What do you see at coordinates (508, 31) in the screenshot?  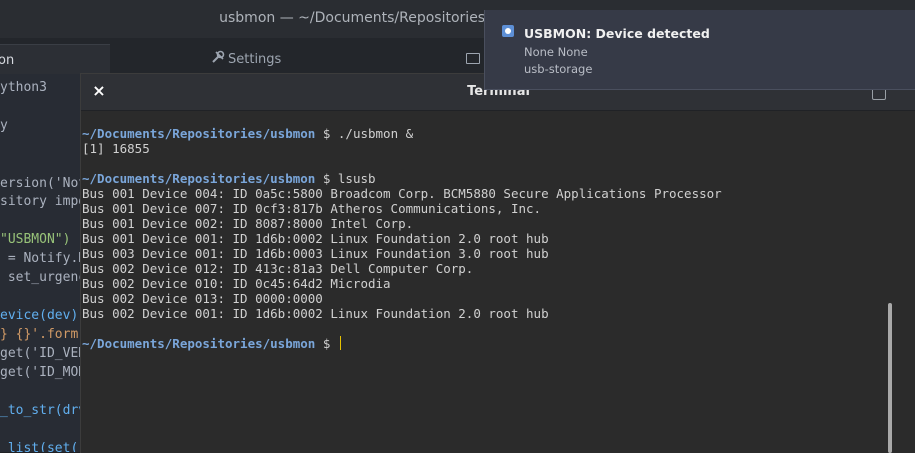 I see `info-icon` at bounding box center [508, 31].